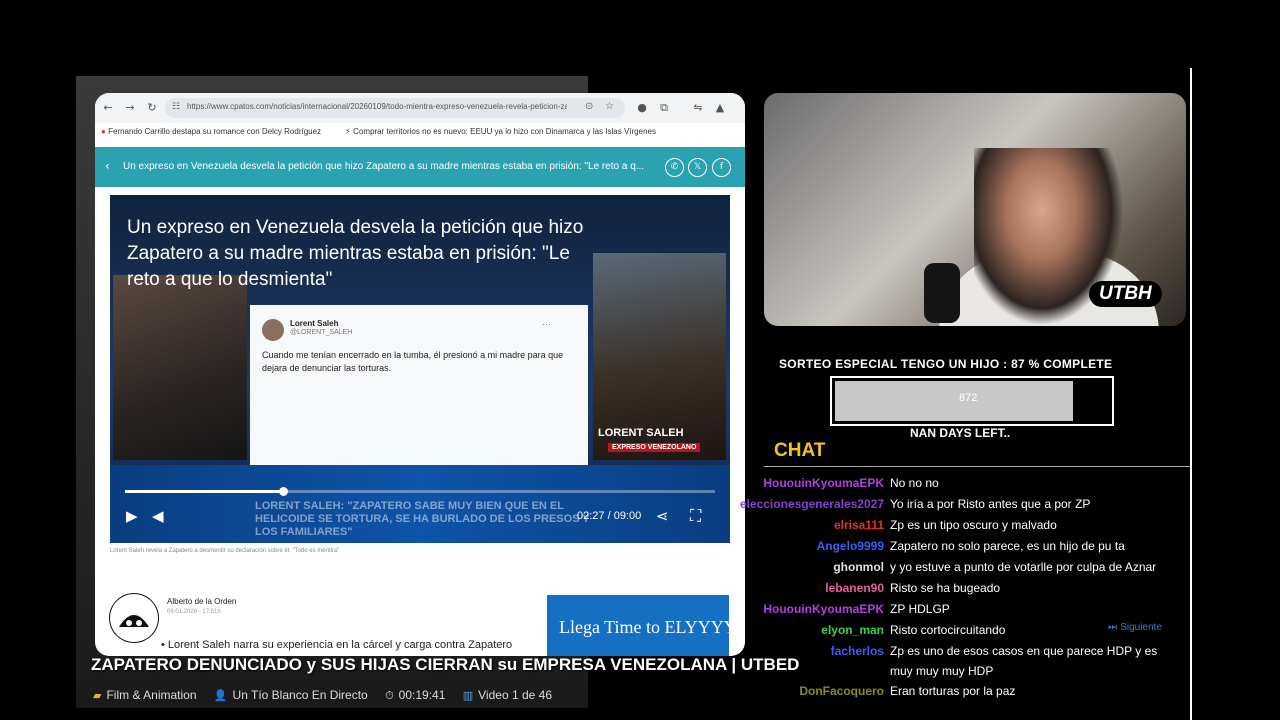  What do you see at coordinates (841, 691) in the screenshot?
I see `chat-username: DonFacoquero` at bounding box center [841, 691].